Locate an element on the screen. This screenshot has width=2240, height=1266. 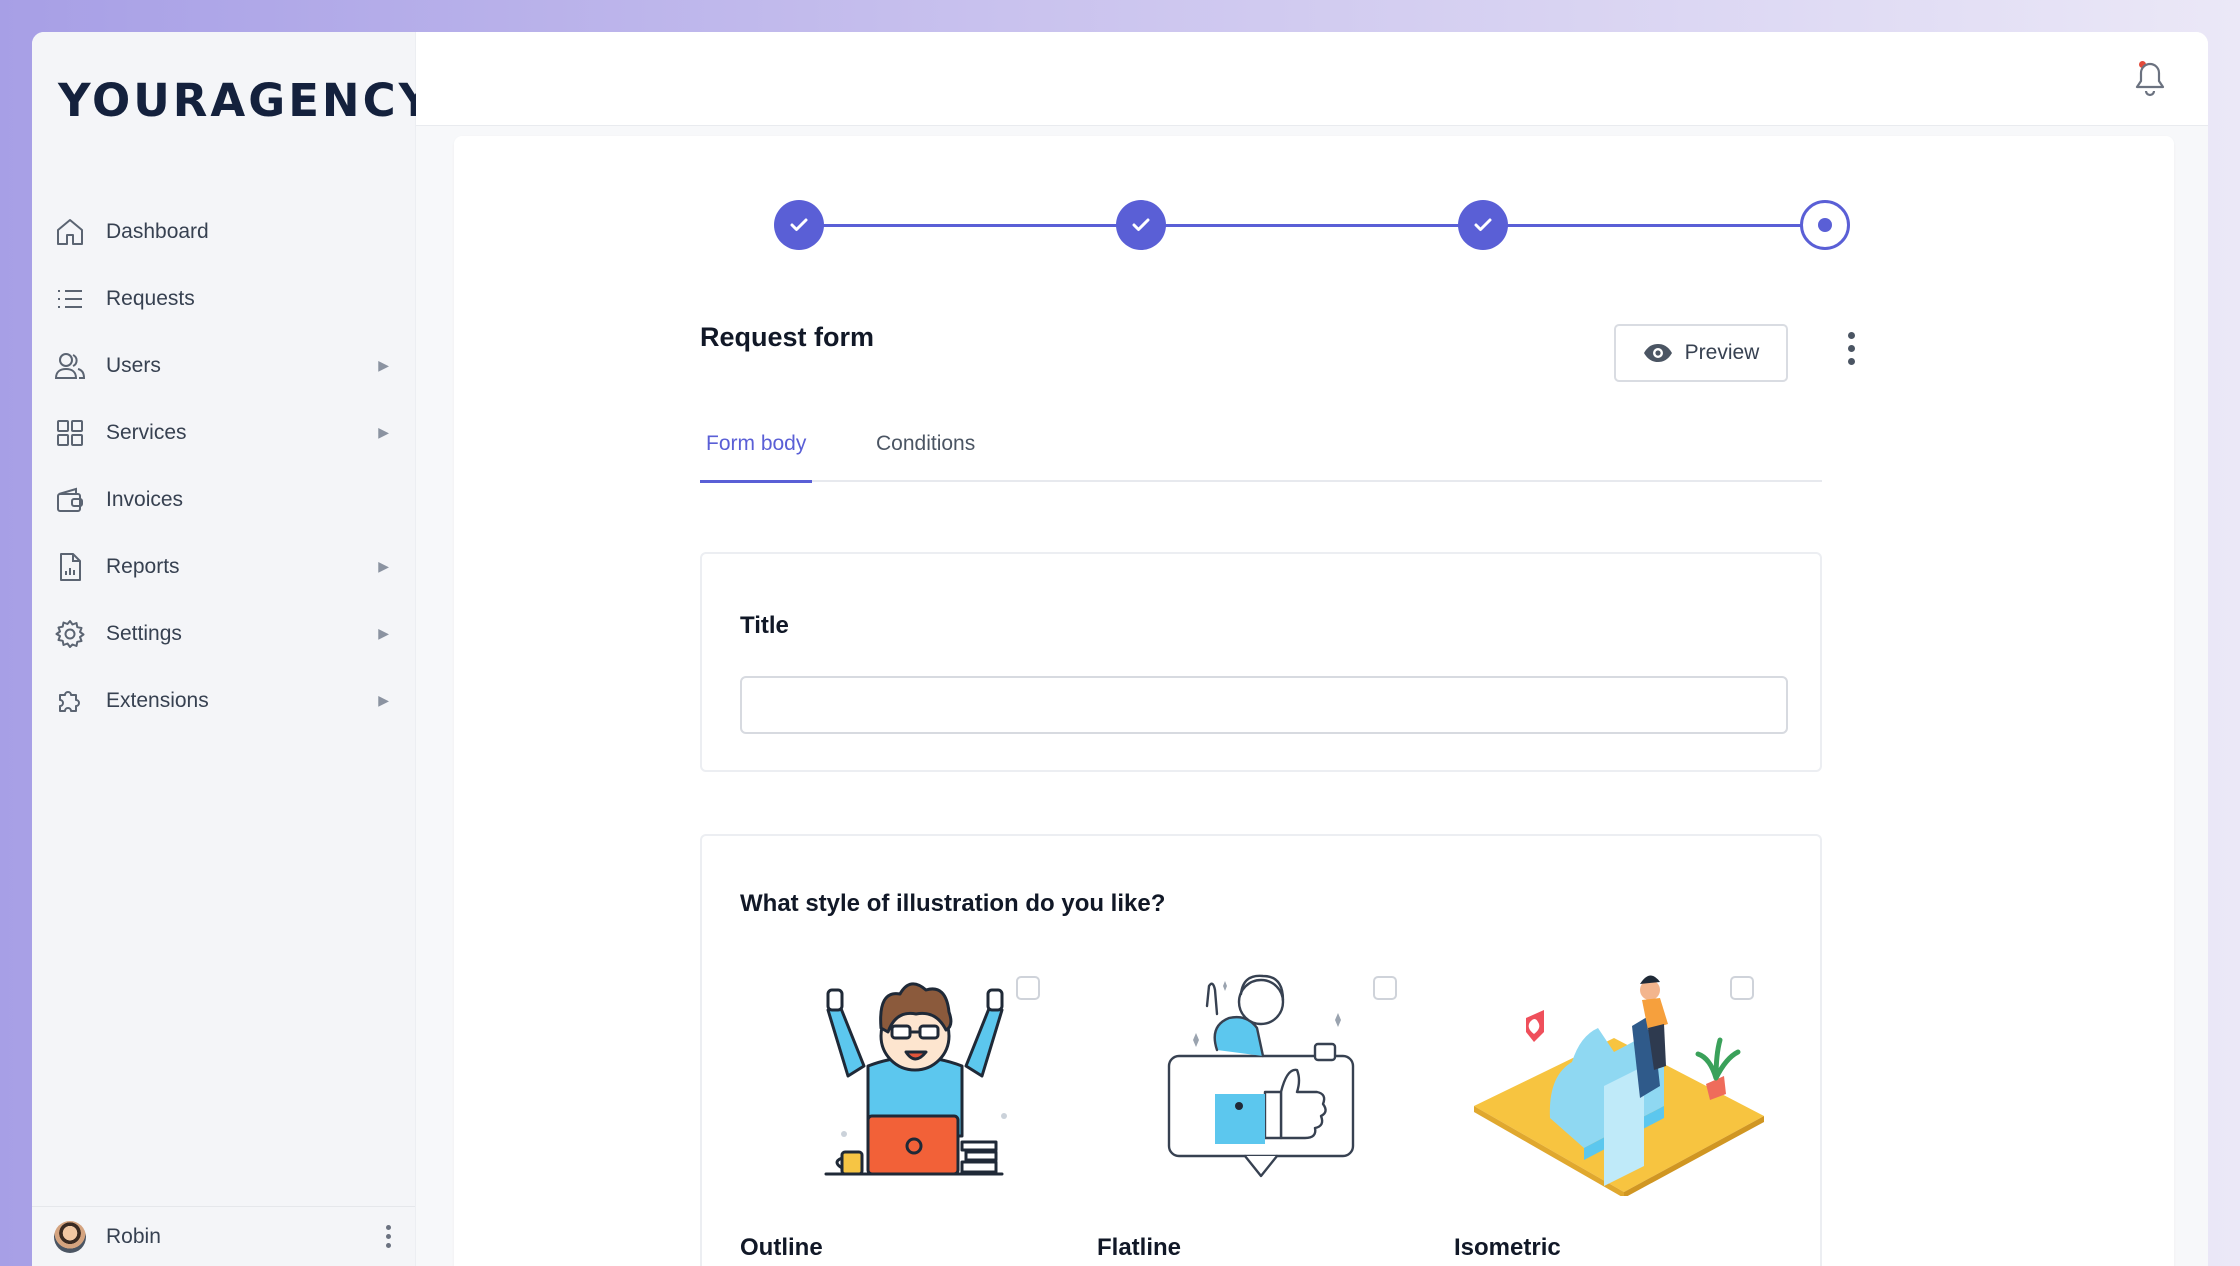
option-outline: Outline is located at coordinates (919, 1116).